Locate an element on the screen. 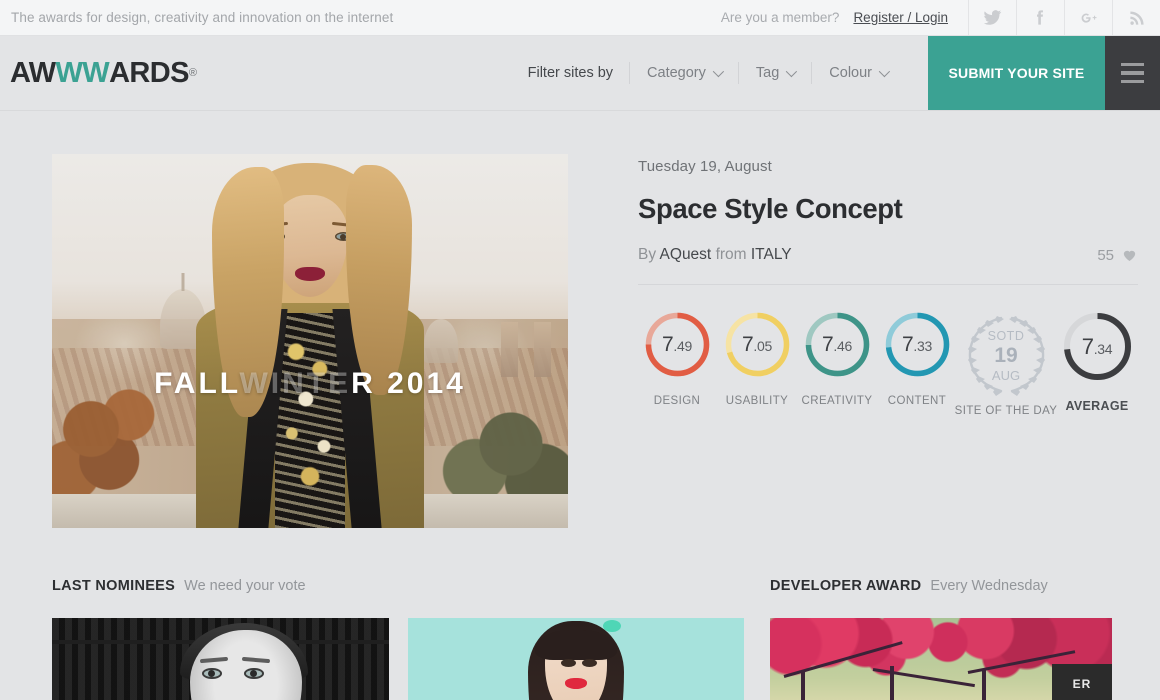 The width and height of the screenshot is (1160, 700). featured-byline: By AQuest from ITALY is located at coordinates (715, 255).